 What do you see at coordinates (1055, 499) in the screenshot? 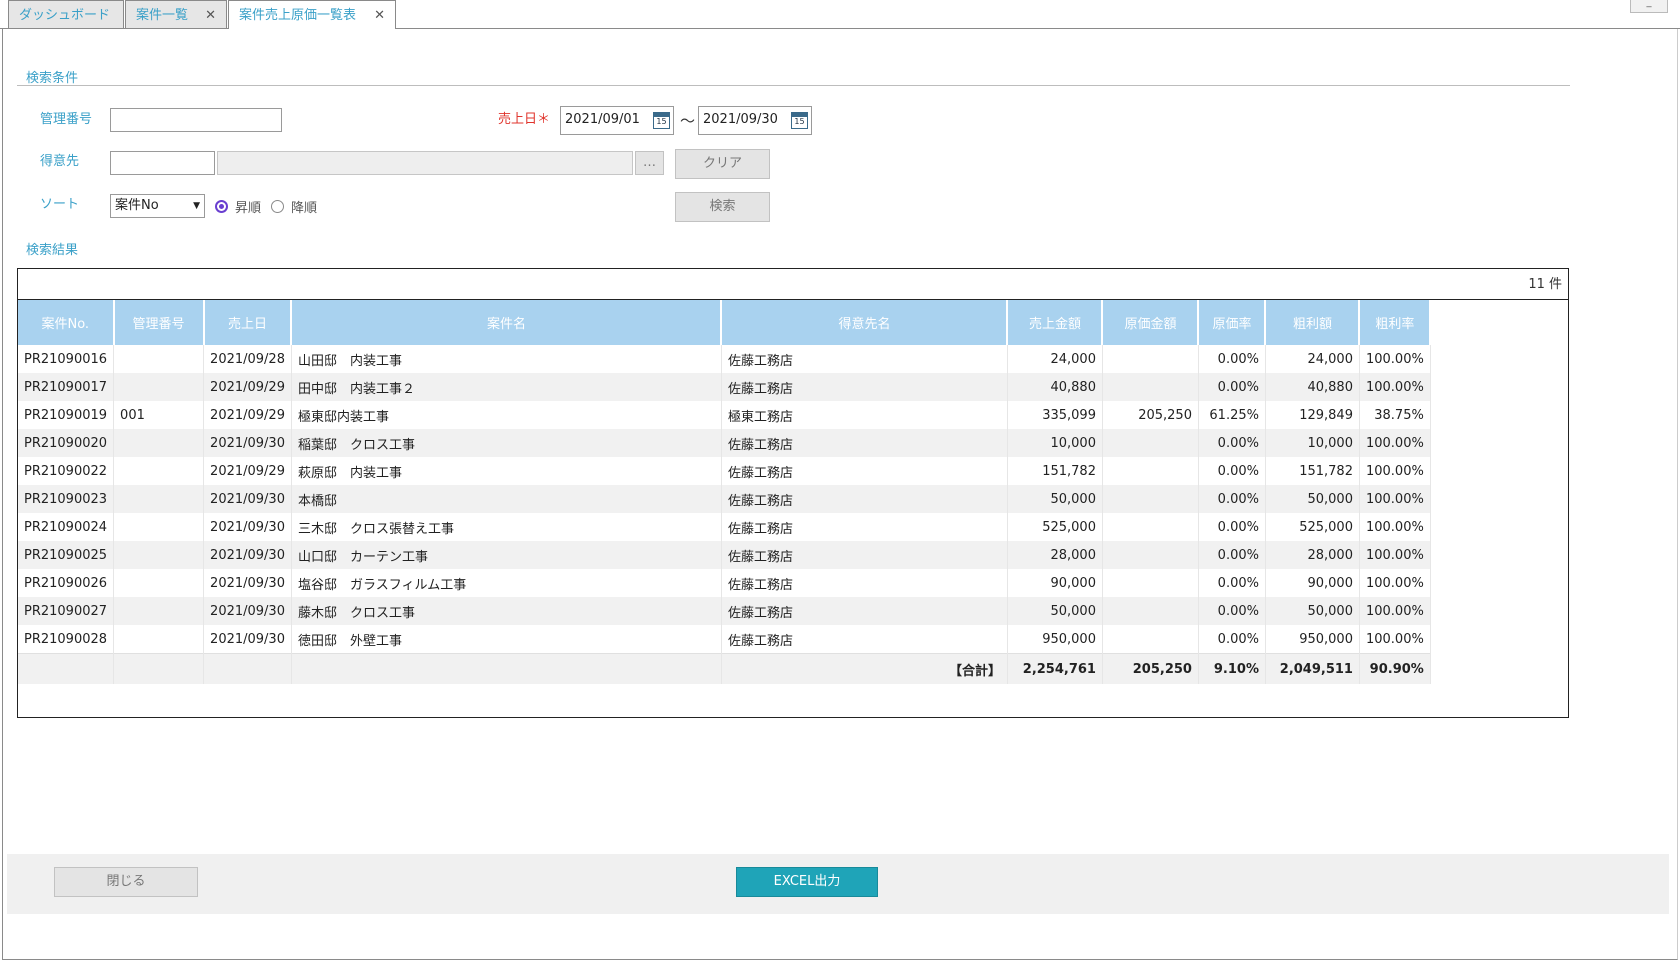
I see `cell-uriage-amount: 50,000` at bounding box center [1055, 499].